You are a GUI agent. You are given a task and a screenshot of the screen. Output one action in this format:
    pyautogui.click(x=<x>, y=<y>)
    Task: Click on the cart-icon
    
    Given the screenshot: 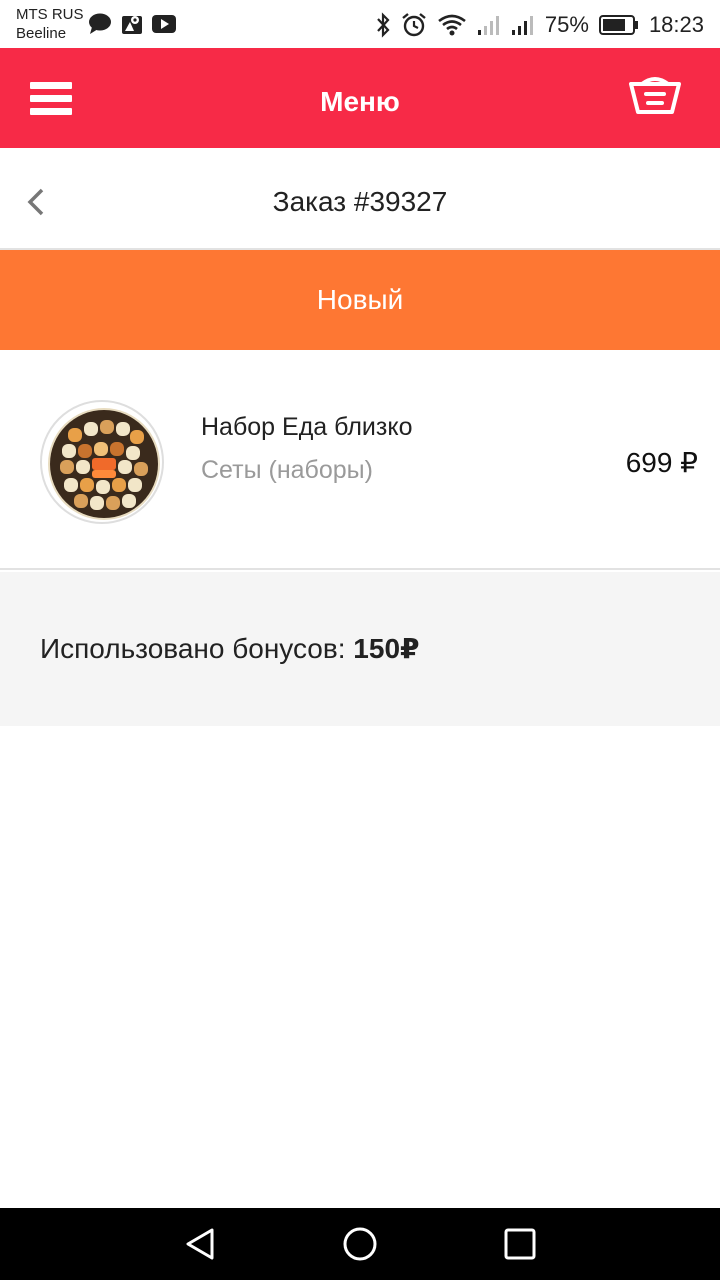 What is the action you would take?
    pyautogui.click(x=655, y=95)
    